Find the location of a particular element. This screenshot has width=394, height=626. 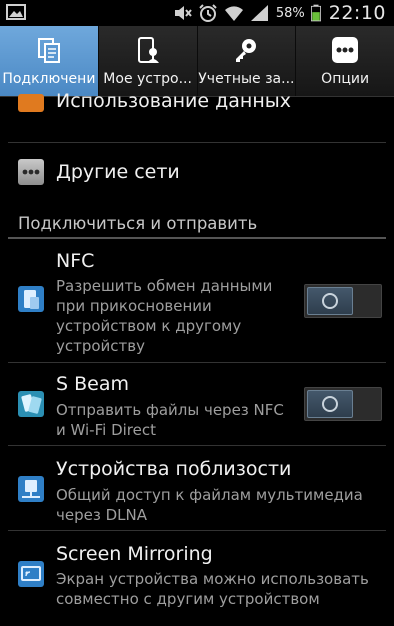

list-item-other-networks: Другие сети is located at coordinates (197, 173).